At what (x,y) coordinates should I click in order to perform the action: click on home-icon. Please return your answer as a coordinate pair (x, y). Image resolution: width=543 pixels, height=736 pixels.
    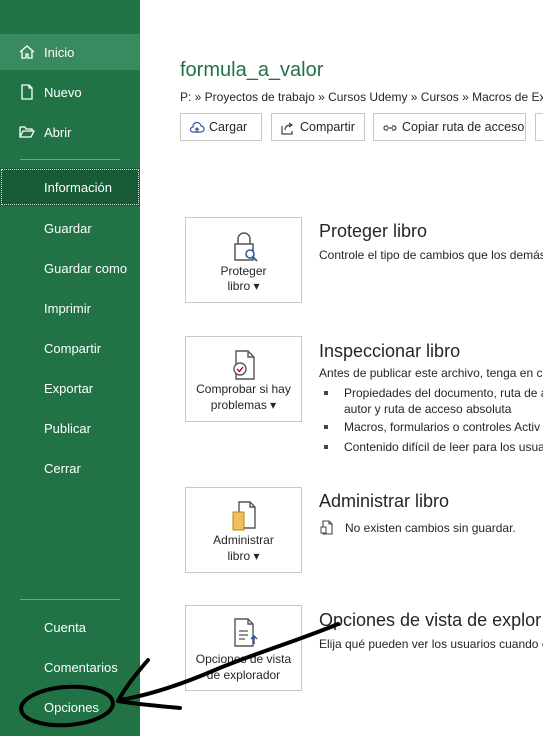
    Looking at the image, I should click on (27, 52).